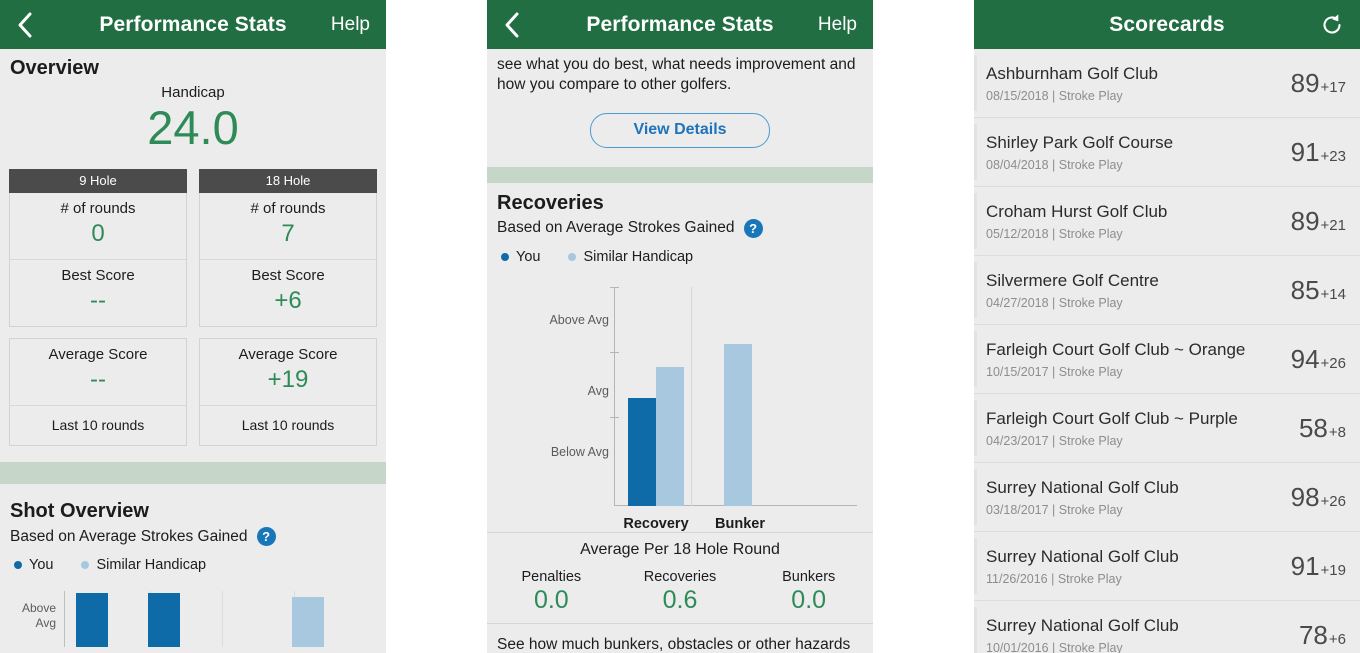 The width and height of the screenshot is (1360, 653). Describe the element at coordinates (1337, 432) in the screenshot. I see `score-over-par: +8` at that location.